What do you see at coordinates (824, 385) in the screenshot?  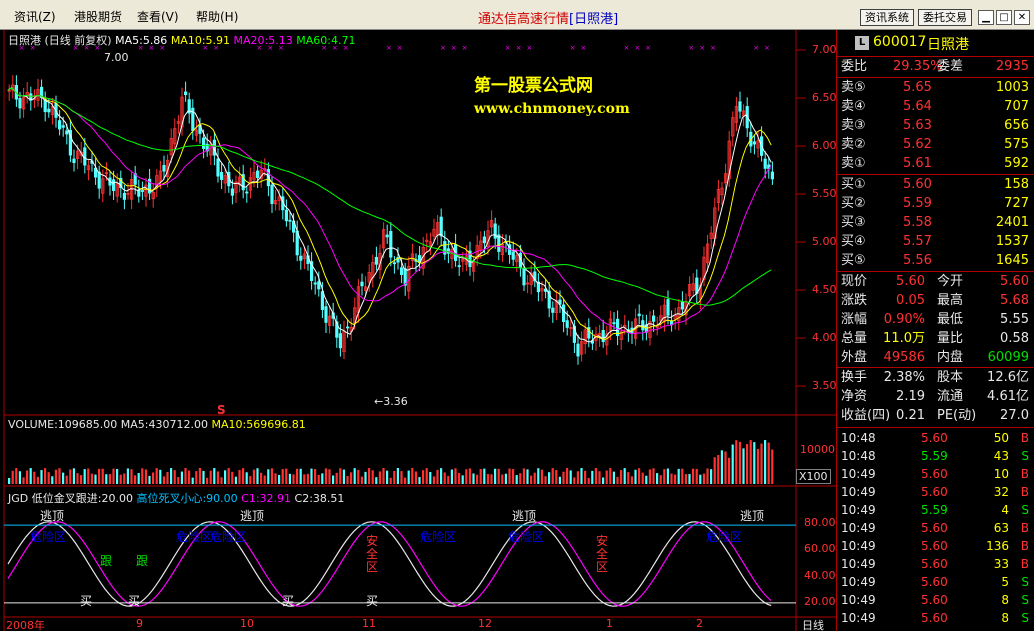 I see `price-tick-350: 3.50` at bounding box center [824, 385].